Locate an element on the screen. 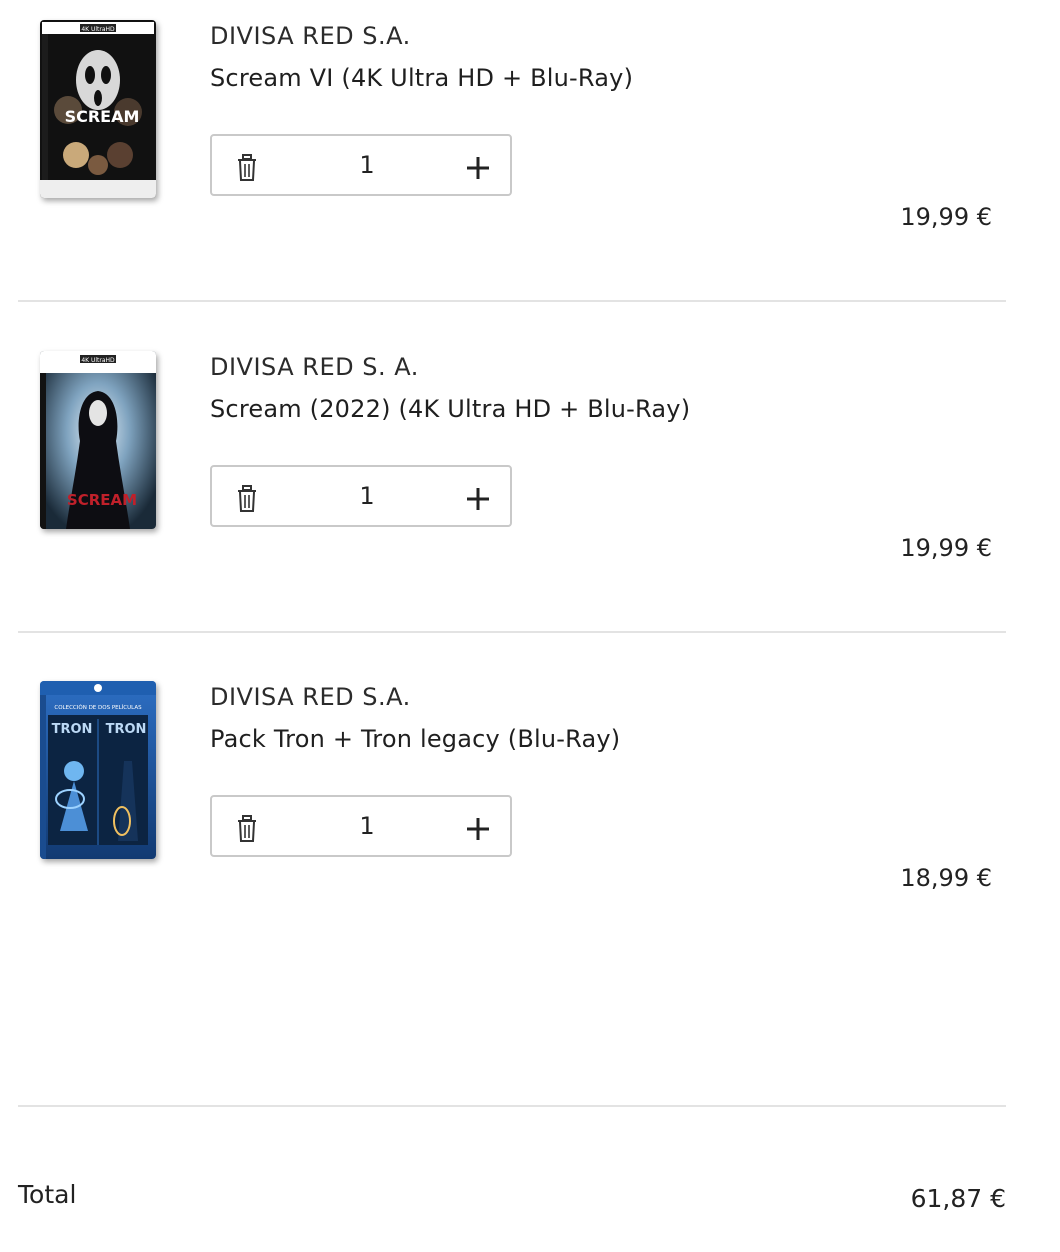 The image size is (1060, 1252). total-label: Total is located at coordinates (47, 1194).